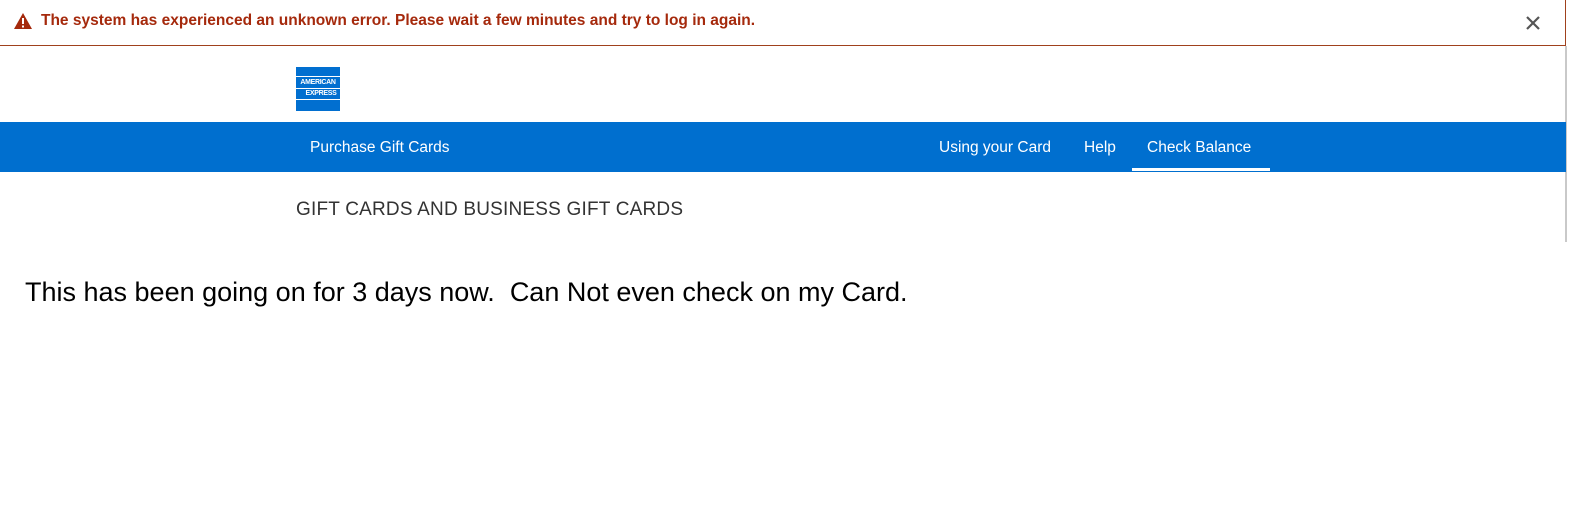 The height and width of the screenshot is (532, 1578). I want to click on amex-logo: AMERICAN EXPRESS, so click(318, 89).